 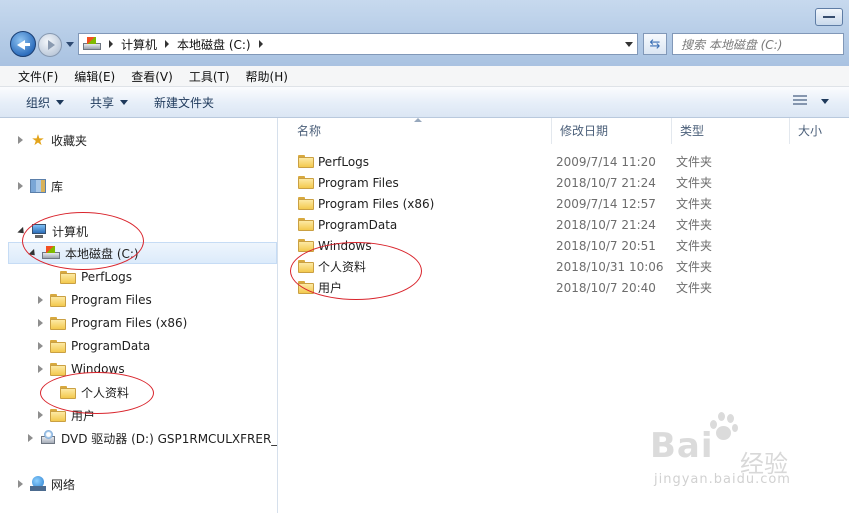 I want to click on column-header: 名称 修改日期 类型 大小, so click(x=563, y=131).